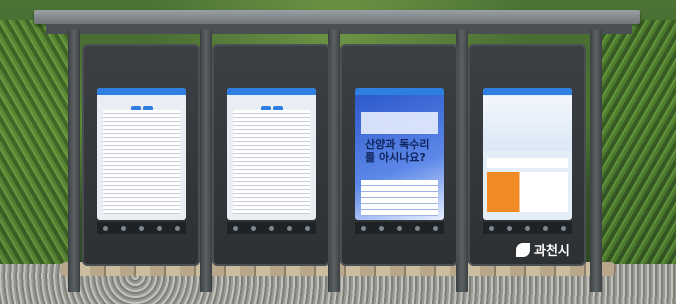 Image resolution: width=676 pixels, height=304 pixels. Describe the element at coordinates (35, 155) in the screenshot. I see `bushes-left` at that location.